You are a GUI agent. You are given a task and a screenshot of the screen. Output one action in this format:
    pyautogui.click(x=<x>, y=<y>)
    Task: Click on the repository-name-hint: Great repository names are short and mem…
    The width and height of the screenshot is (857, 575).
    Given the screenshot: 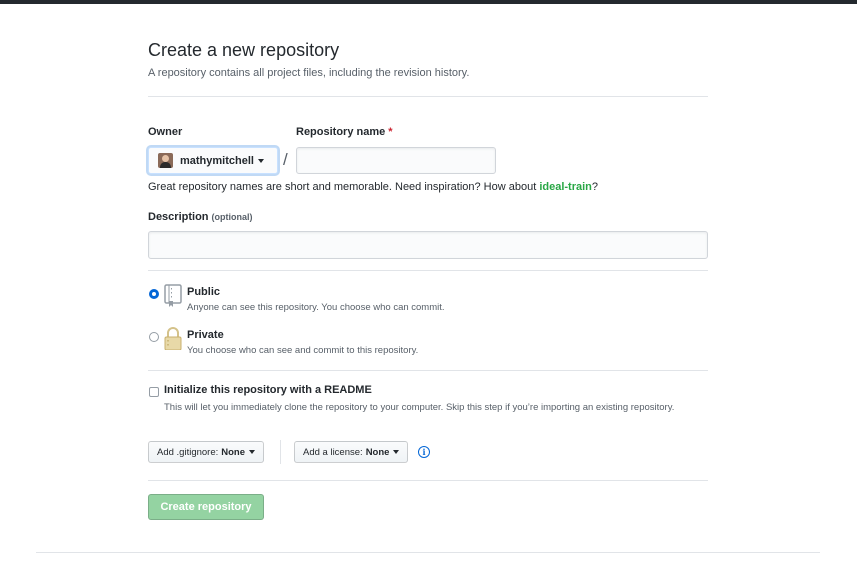 What is the action you would take?
    pyautogui.click(x=373, y=187)
    